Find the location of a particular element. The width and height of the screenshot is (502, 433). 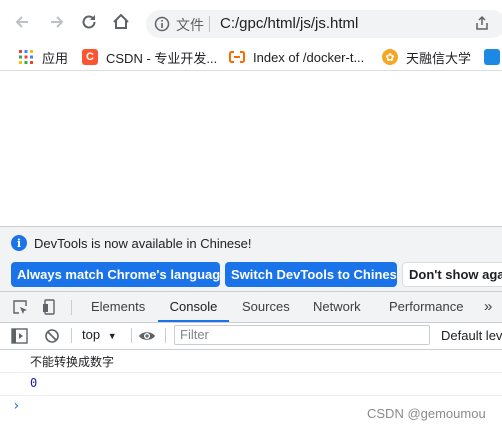

address-divider is located at coordinates (209, 24).